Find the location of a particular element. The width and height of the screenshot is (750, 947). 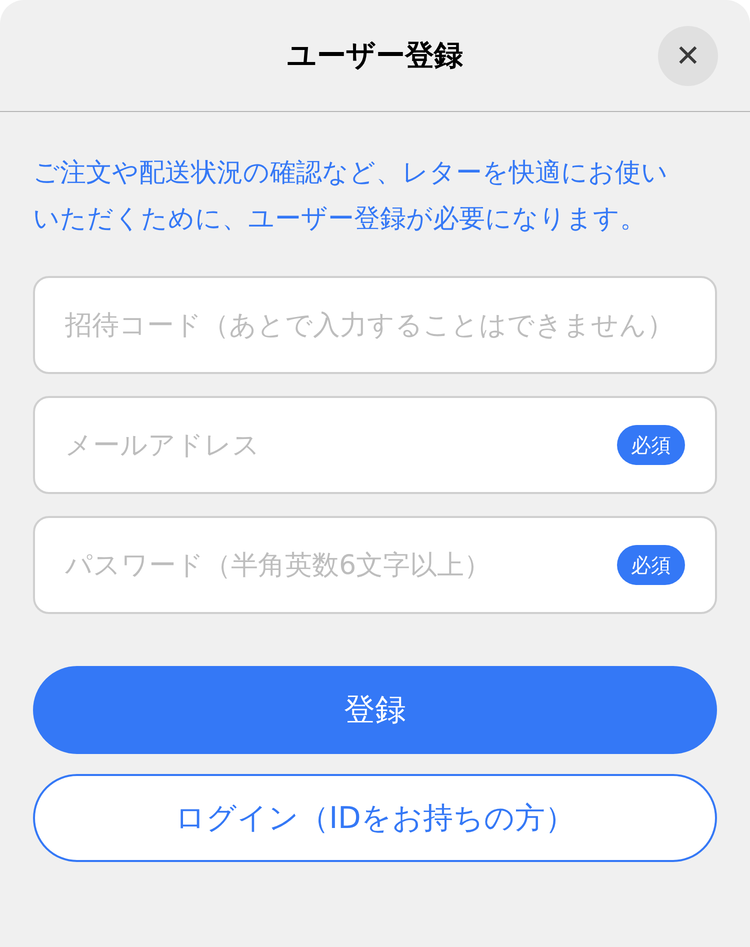

register-button: 登録 is located at coordinates (375, 710).